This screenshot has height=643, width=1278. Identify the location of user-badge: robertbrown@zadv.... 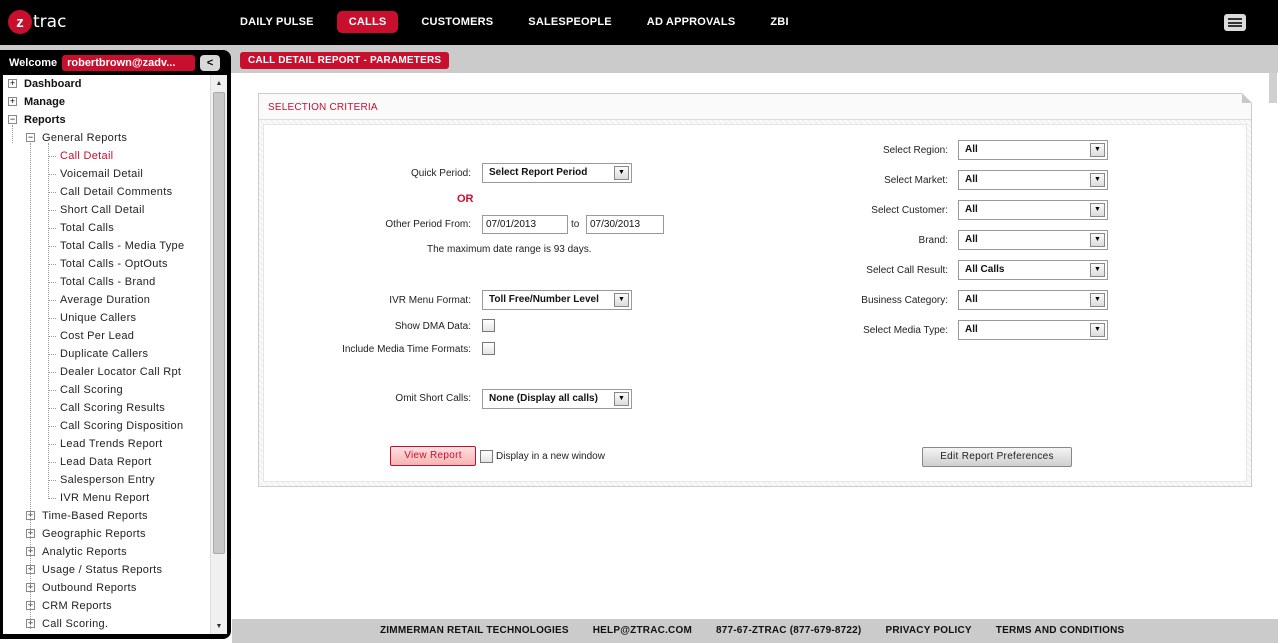
(129, 63).